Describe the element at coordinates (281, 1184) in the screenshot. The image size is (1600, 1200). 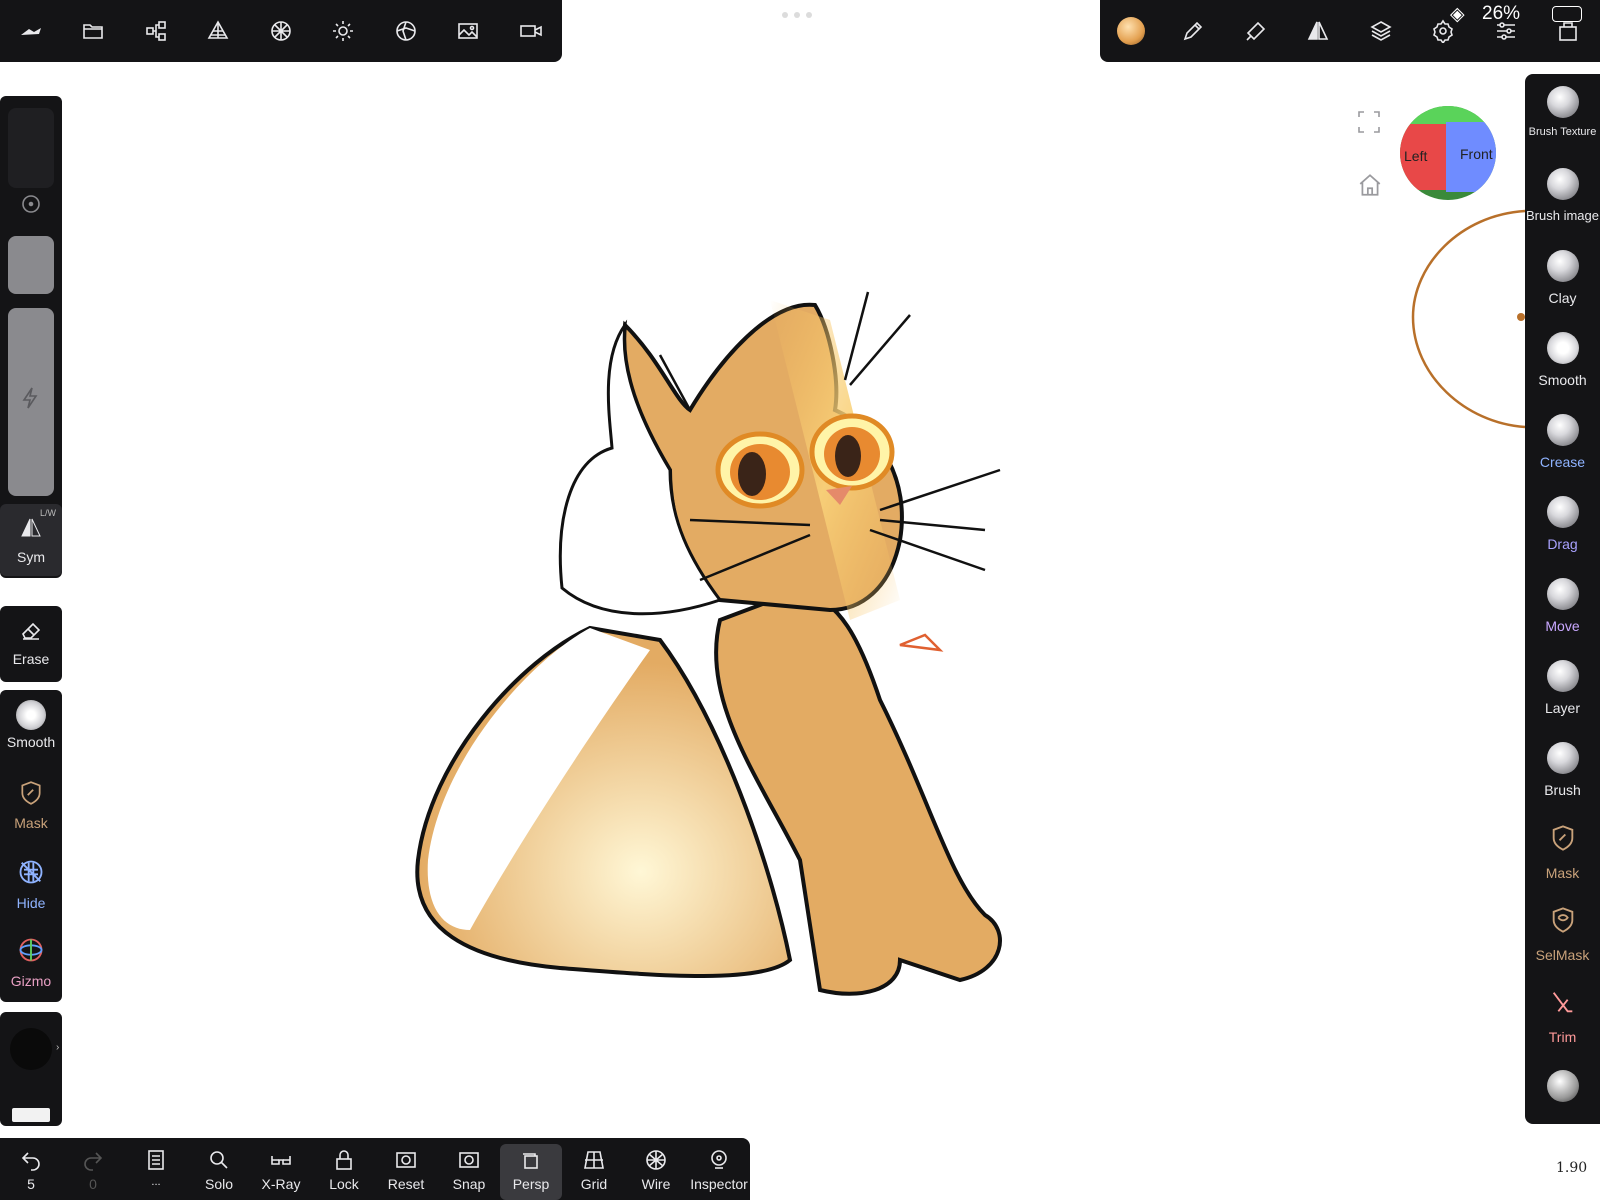
I see `bottom-label: X-Ray` at that location.